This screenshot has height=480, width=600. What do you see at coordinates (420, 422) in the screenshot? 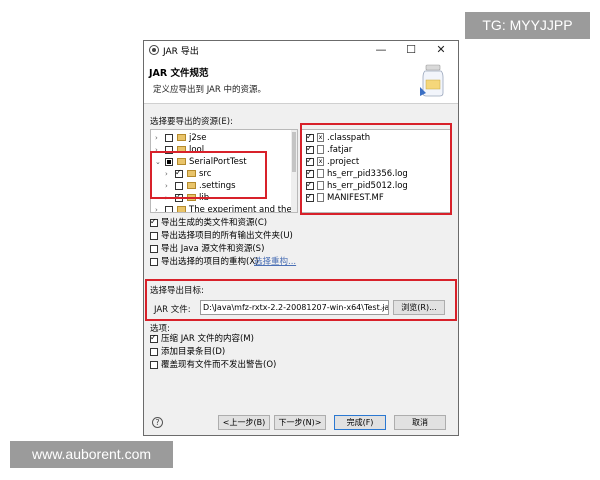
I see `cancel-button: 取消` at bounding box center [420, 422].